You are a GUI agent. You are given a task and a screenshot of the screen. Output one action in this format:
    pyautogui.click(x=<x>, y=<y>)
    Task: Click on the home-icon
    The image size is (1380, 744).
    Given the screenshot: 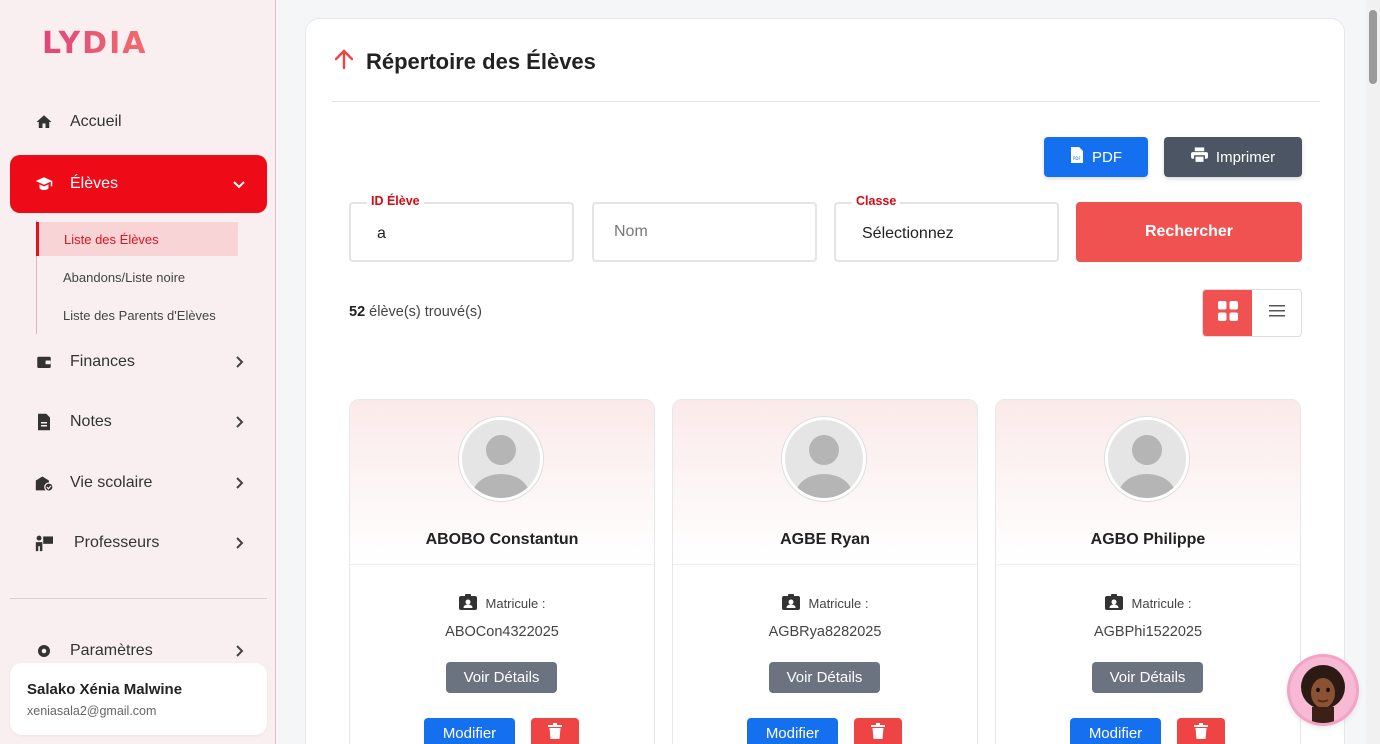 What is the action you would take?
    pyautogui.click(x=44, y=122)
    